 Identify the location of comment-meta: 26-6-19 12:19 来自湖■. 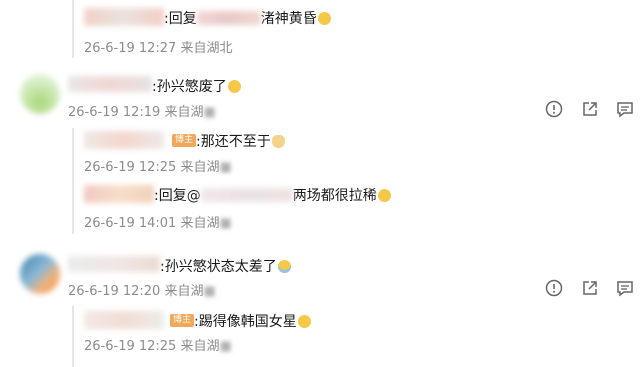
(142, 112).